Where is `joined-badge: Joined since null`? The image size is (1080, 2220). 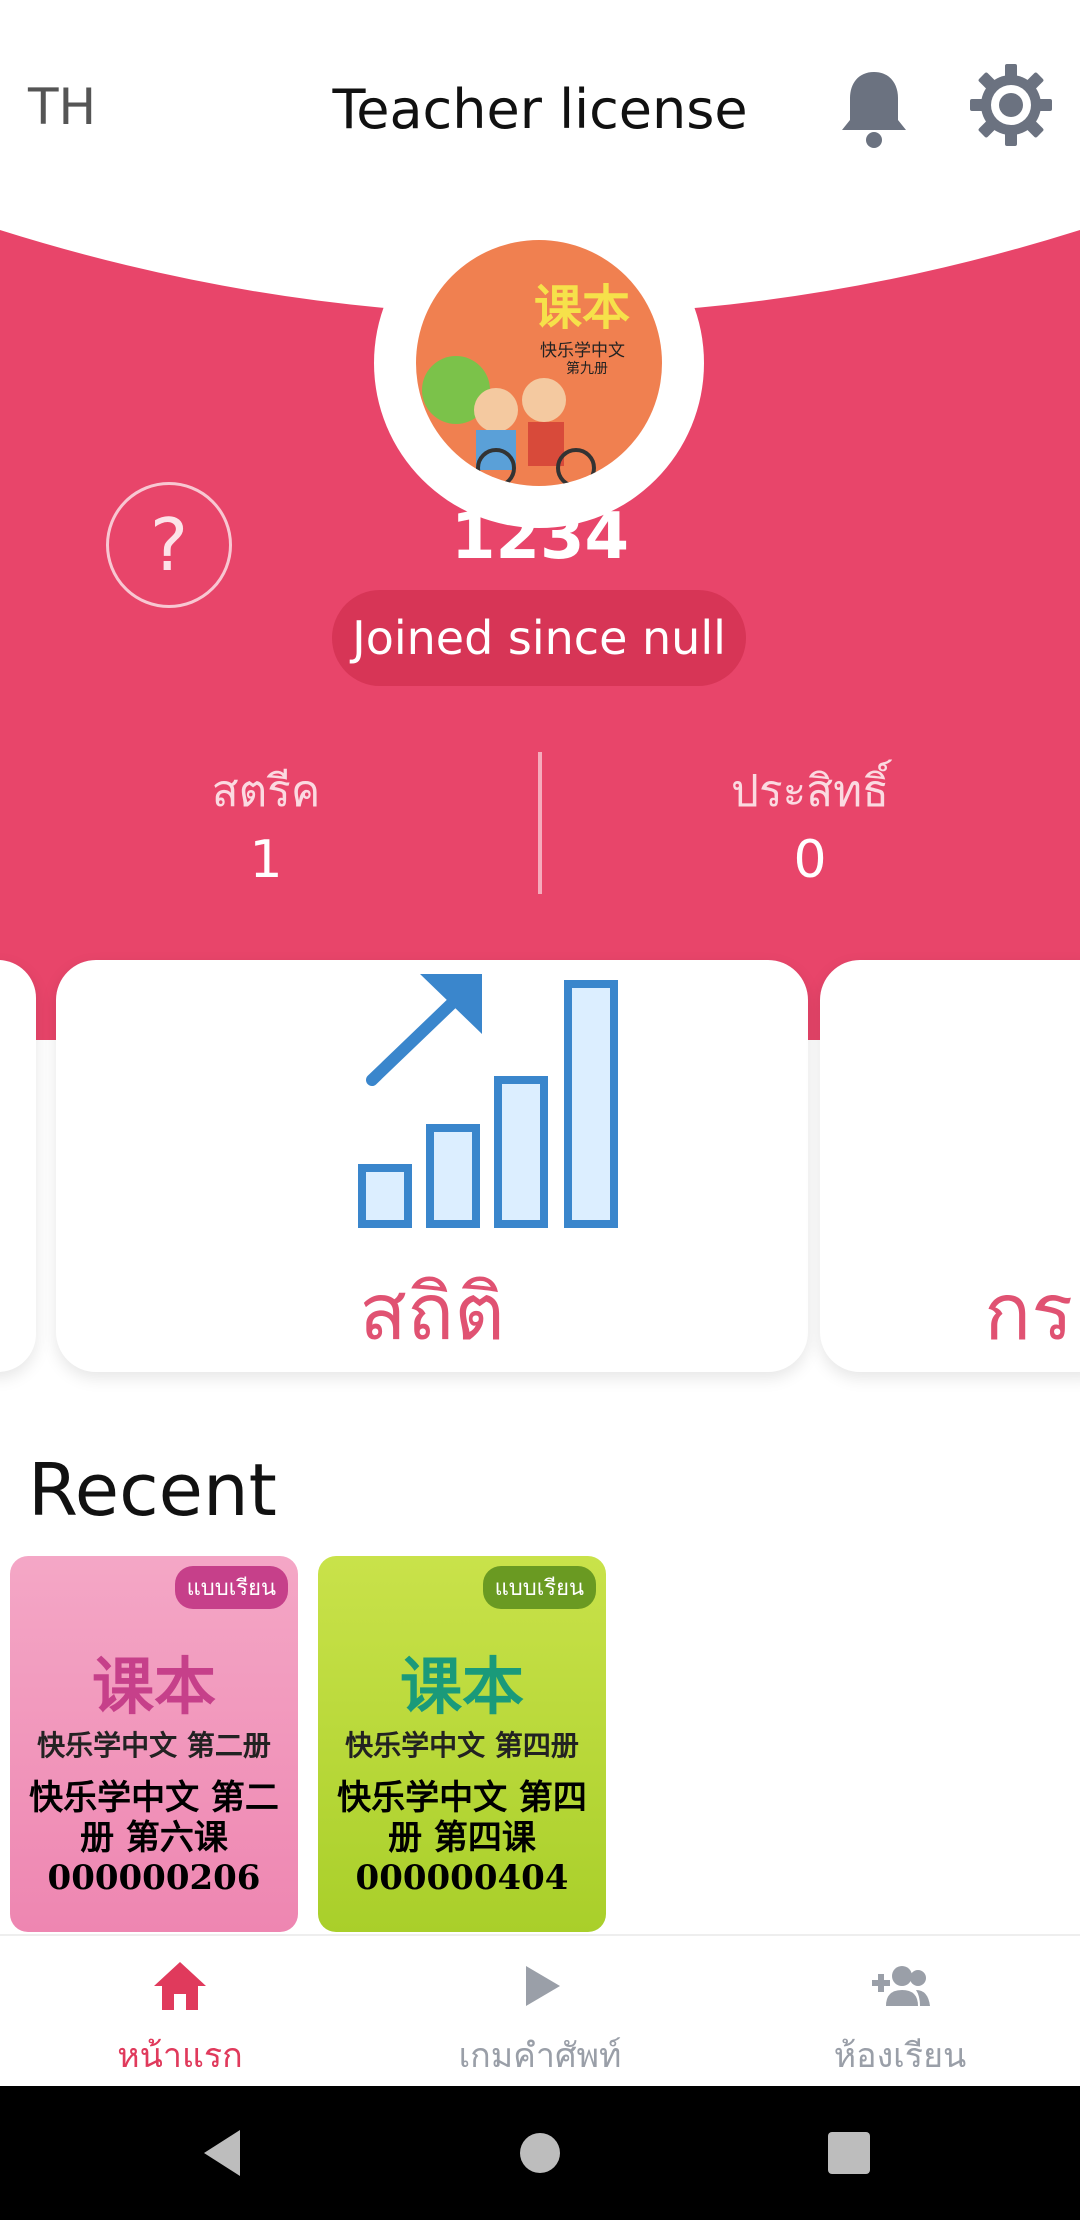
joined-badge: Joined since null is located at coordinates (539, 638).